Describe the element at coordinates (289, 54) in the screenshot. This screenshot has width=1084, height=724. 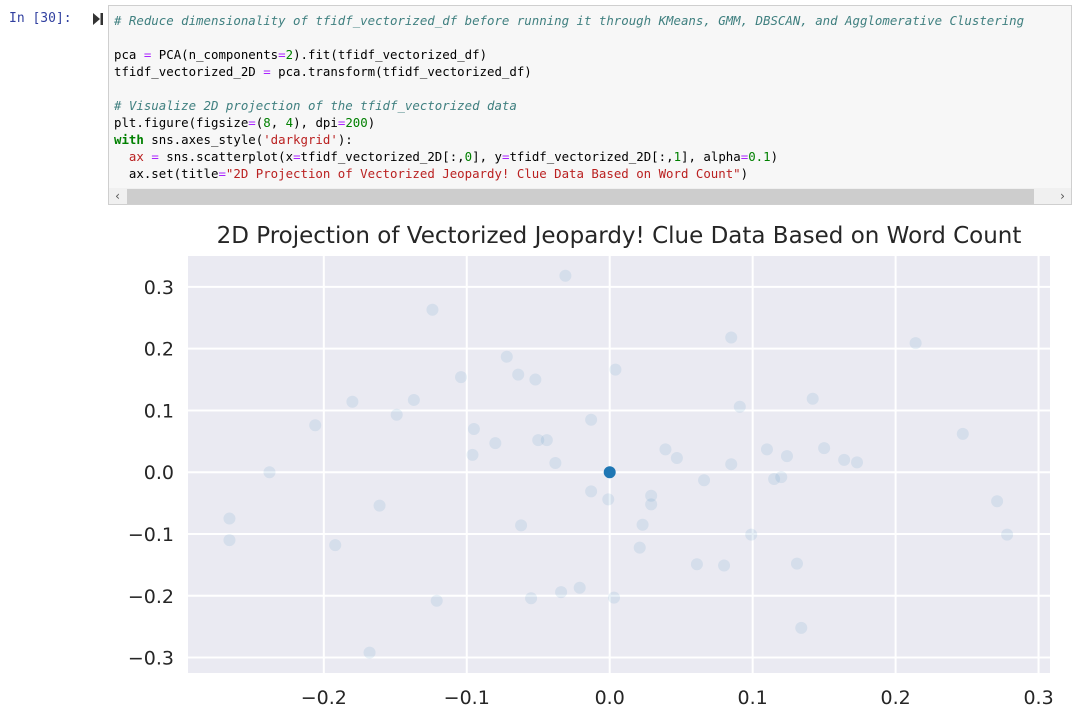
I see `code-token: 2` at that location.